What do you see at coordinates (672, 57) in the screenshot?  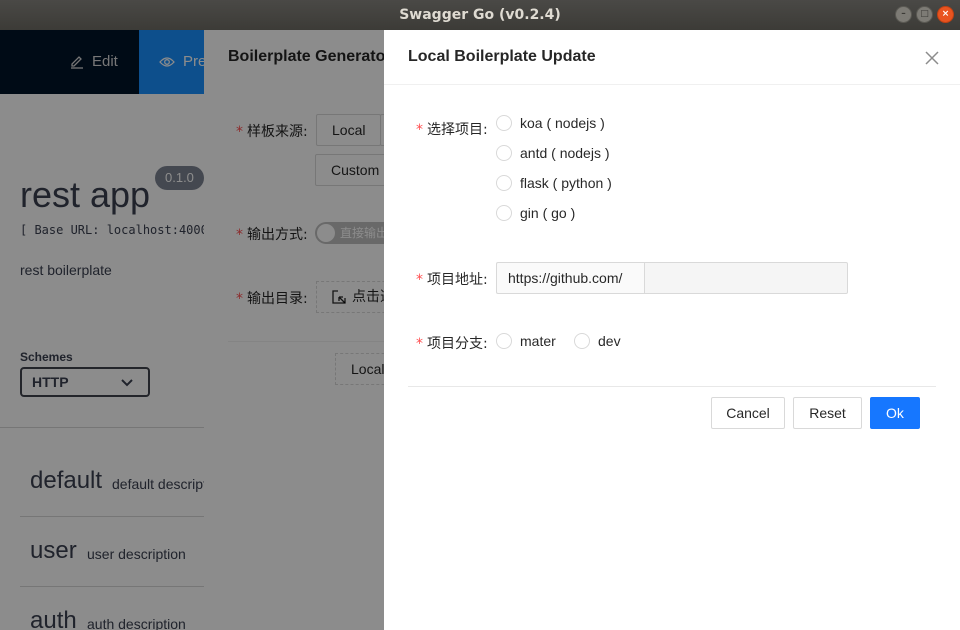 I see `drawer-header: Local Boilerplate Update` at bounding box center [672, 57].